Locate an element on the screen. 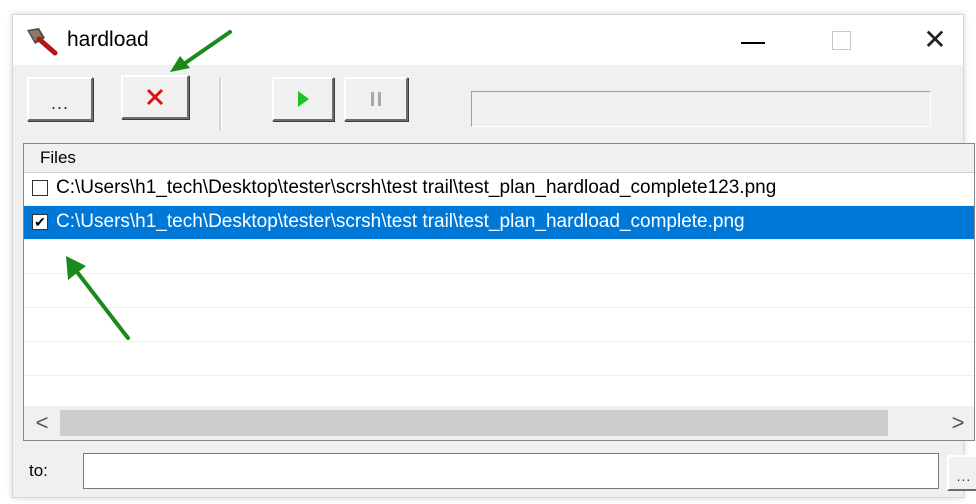 This screenshot has width=976, height=504. close-icon: ✕ is located at coordinates (935, 39).